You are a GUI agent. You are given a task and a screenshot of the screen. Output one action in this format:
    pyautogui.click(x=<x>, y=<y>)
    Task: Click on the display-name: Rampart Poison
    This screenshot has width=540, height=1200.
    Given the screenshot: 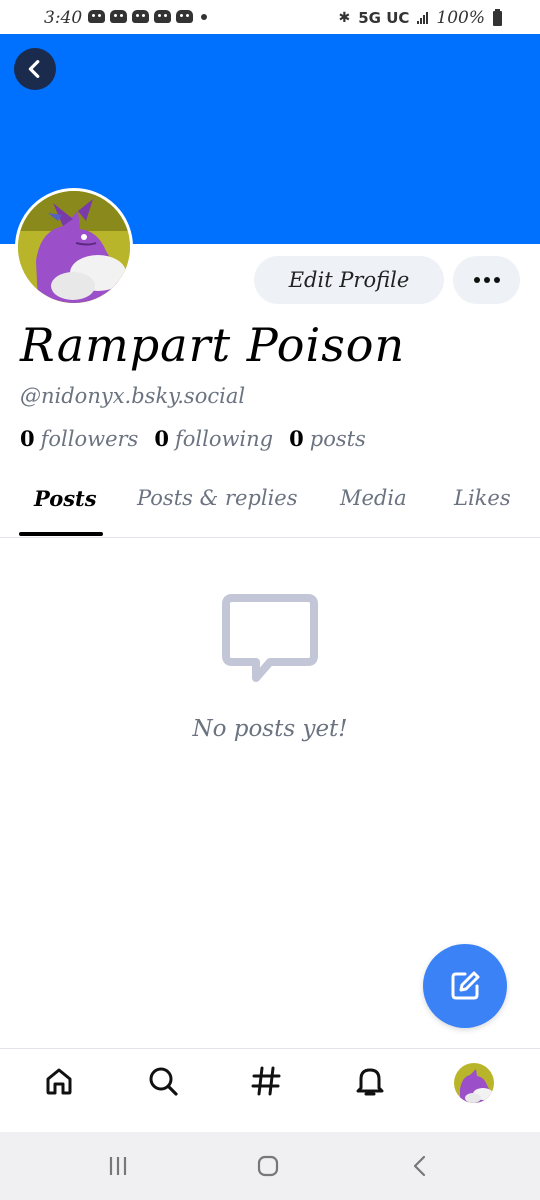 What is the action you would take?
    pyautogui.click(x=213, y=345)
    